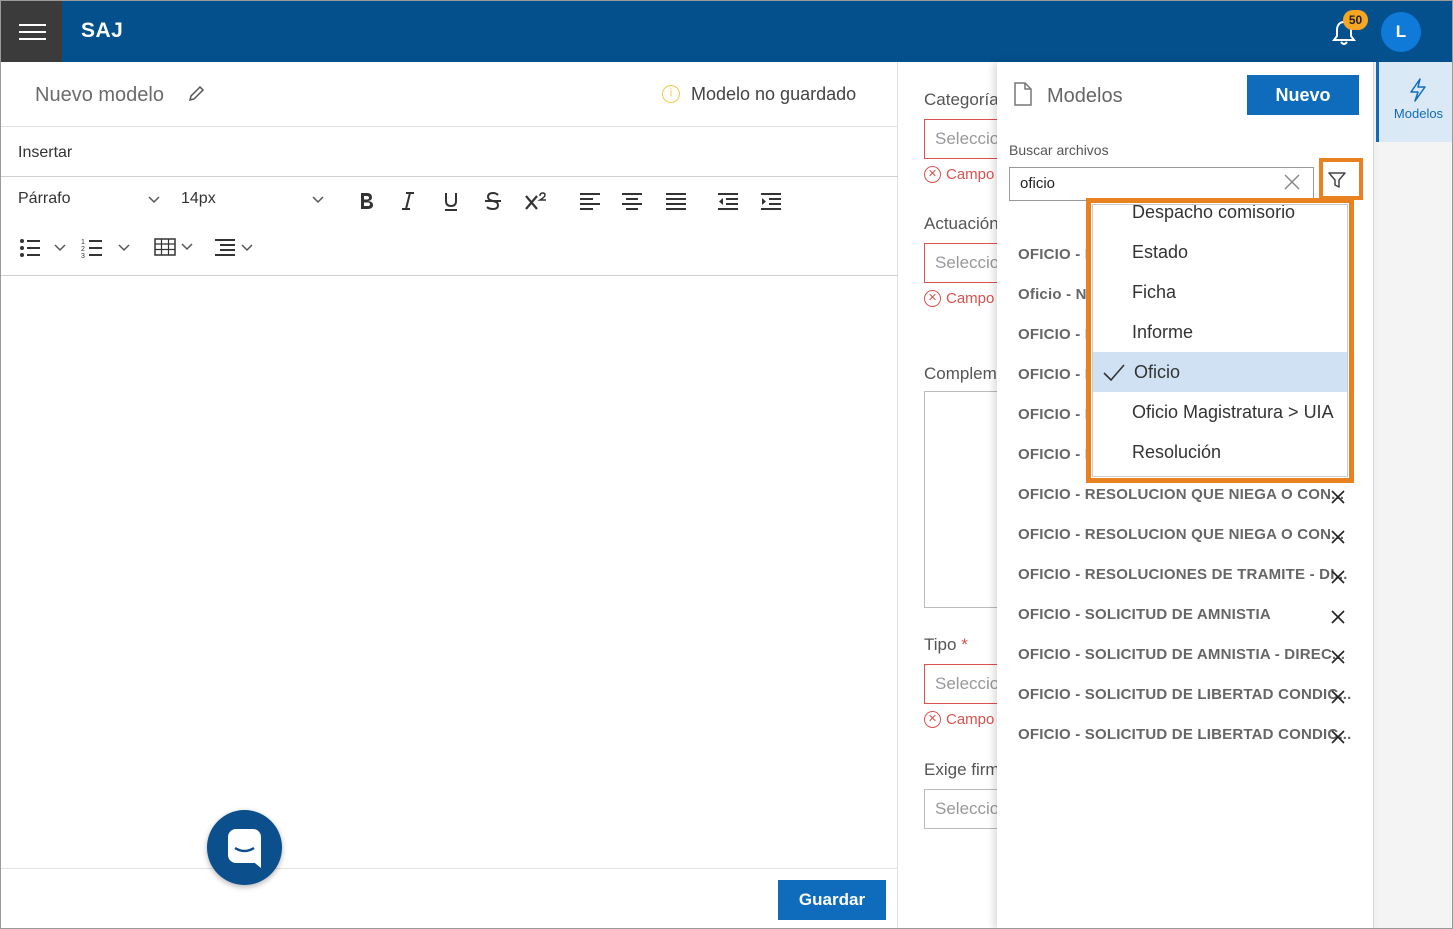 The image size is (1453, 929). I want to click on filter-option: Informe, so click(1220, 332).